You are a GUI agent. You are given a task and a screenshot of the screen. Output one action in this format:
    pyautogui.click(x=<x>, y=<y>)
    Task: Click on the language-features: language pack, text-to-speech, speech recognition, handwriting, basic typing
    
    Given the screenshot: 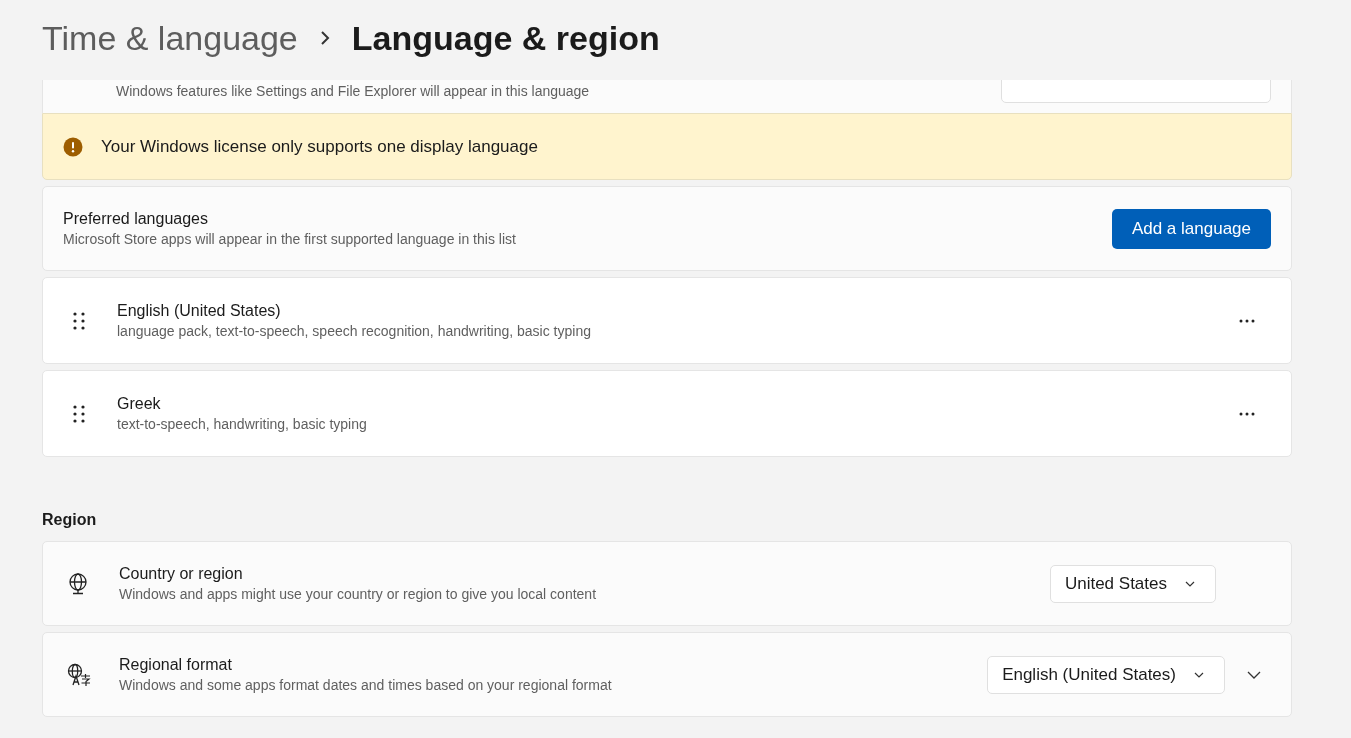 What is the action you would take?
    pyautogui.click(x=354, y=331)
    